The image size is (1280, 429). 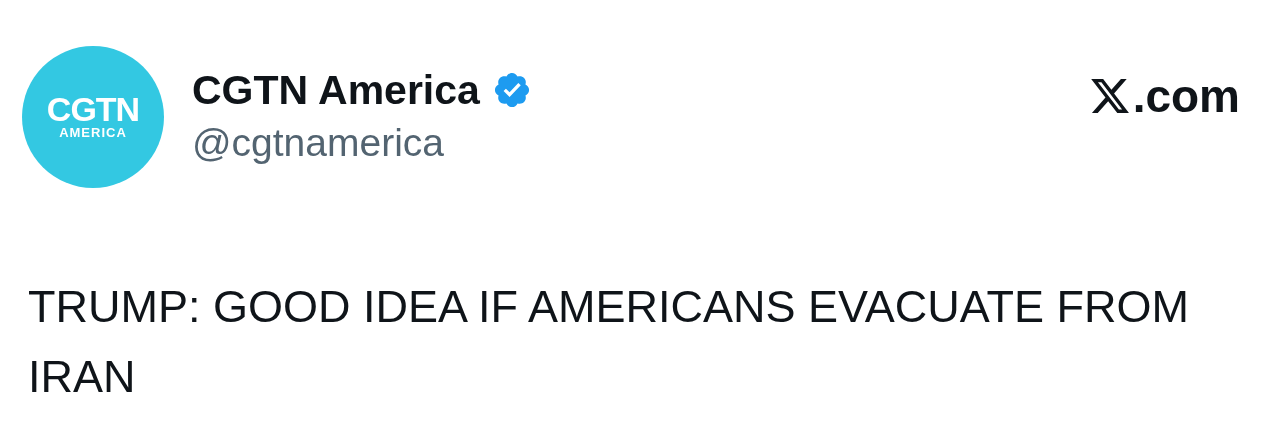 What do you see at coordinates (336, 90) in the screenshot?
I see `author-name: CGTN America` at bounding box center [336, 90].